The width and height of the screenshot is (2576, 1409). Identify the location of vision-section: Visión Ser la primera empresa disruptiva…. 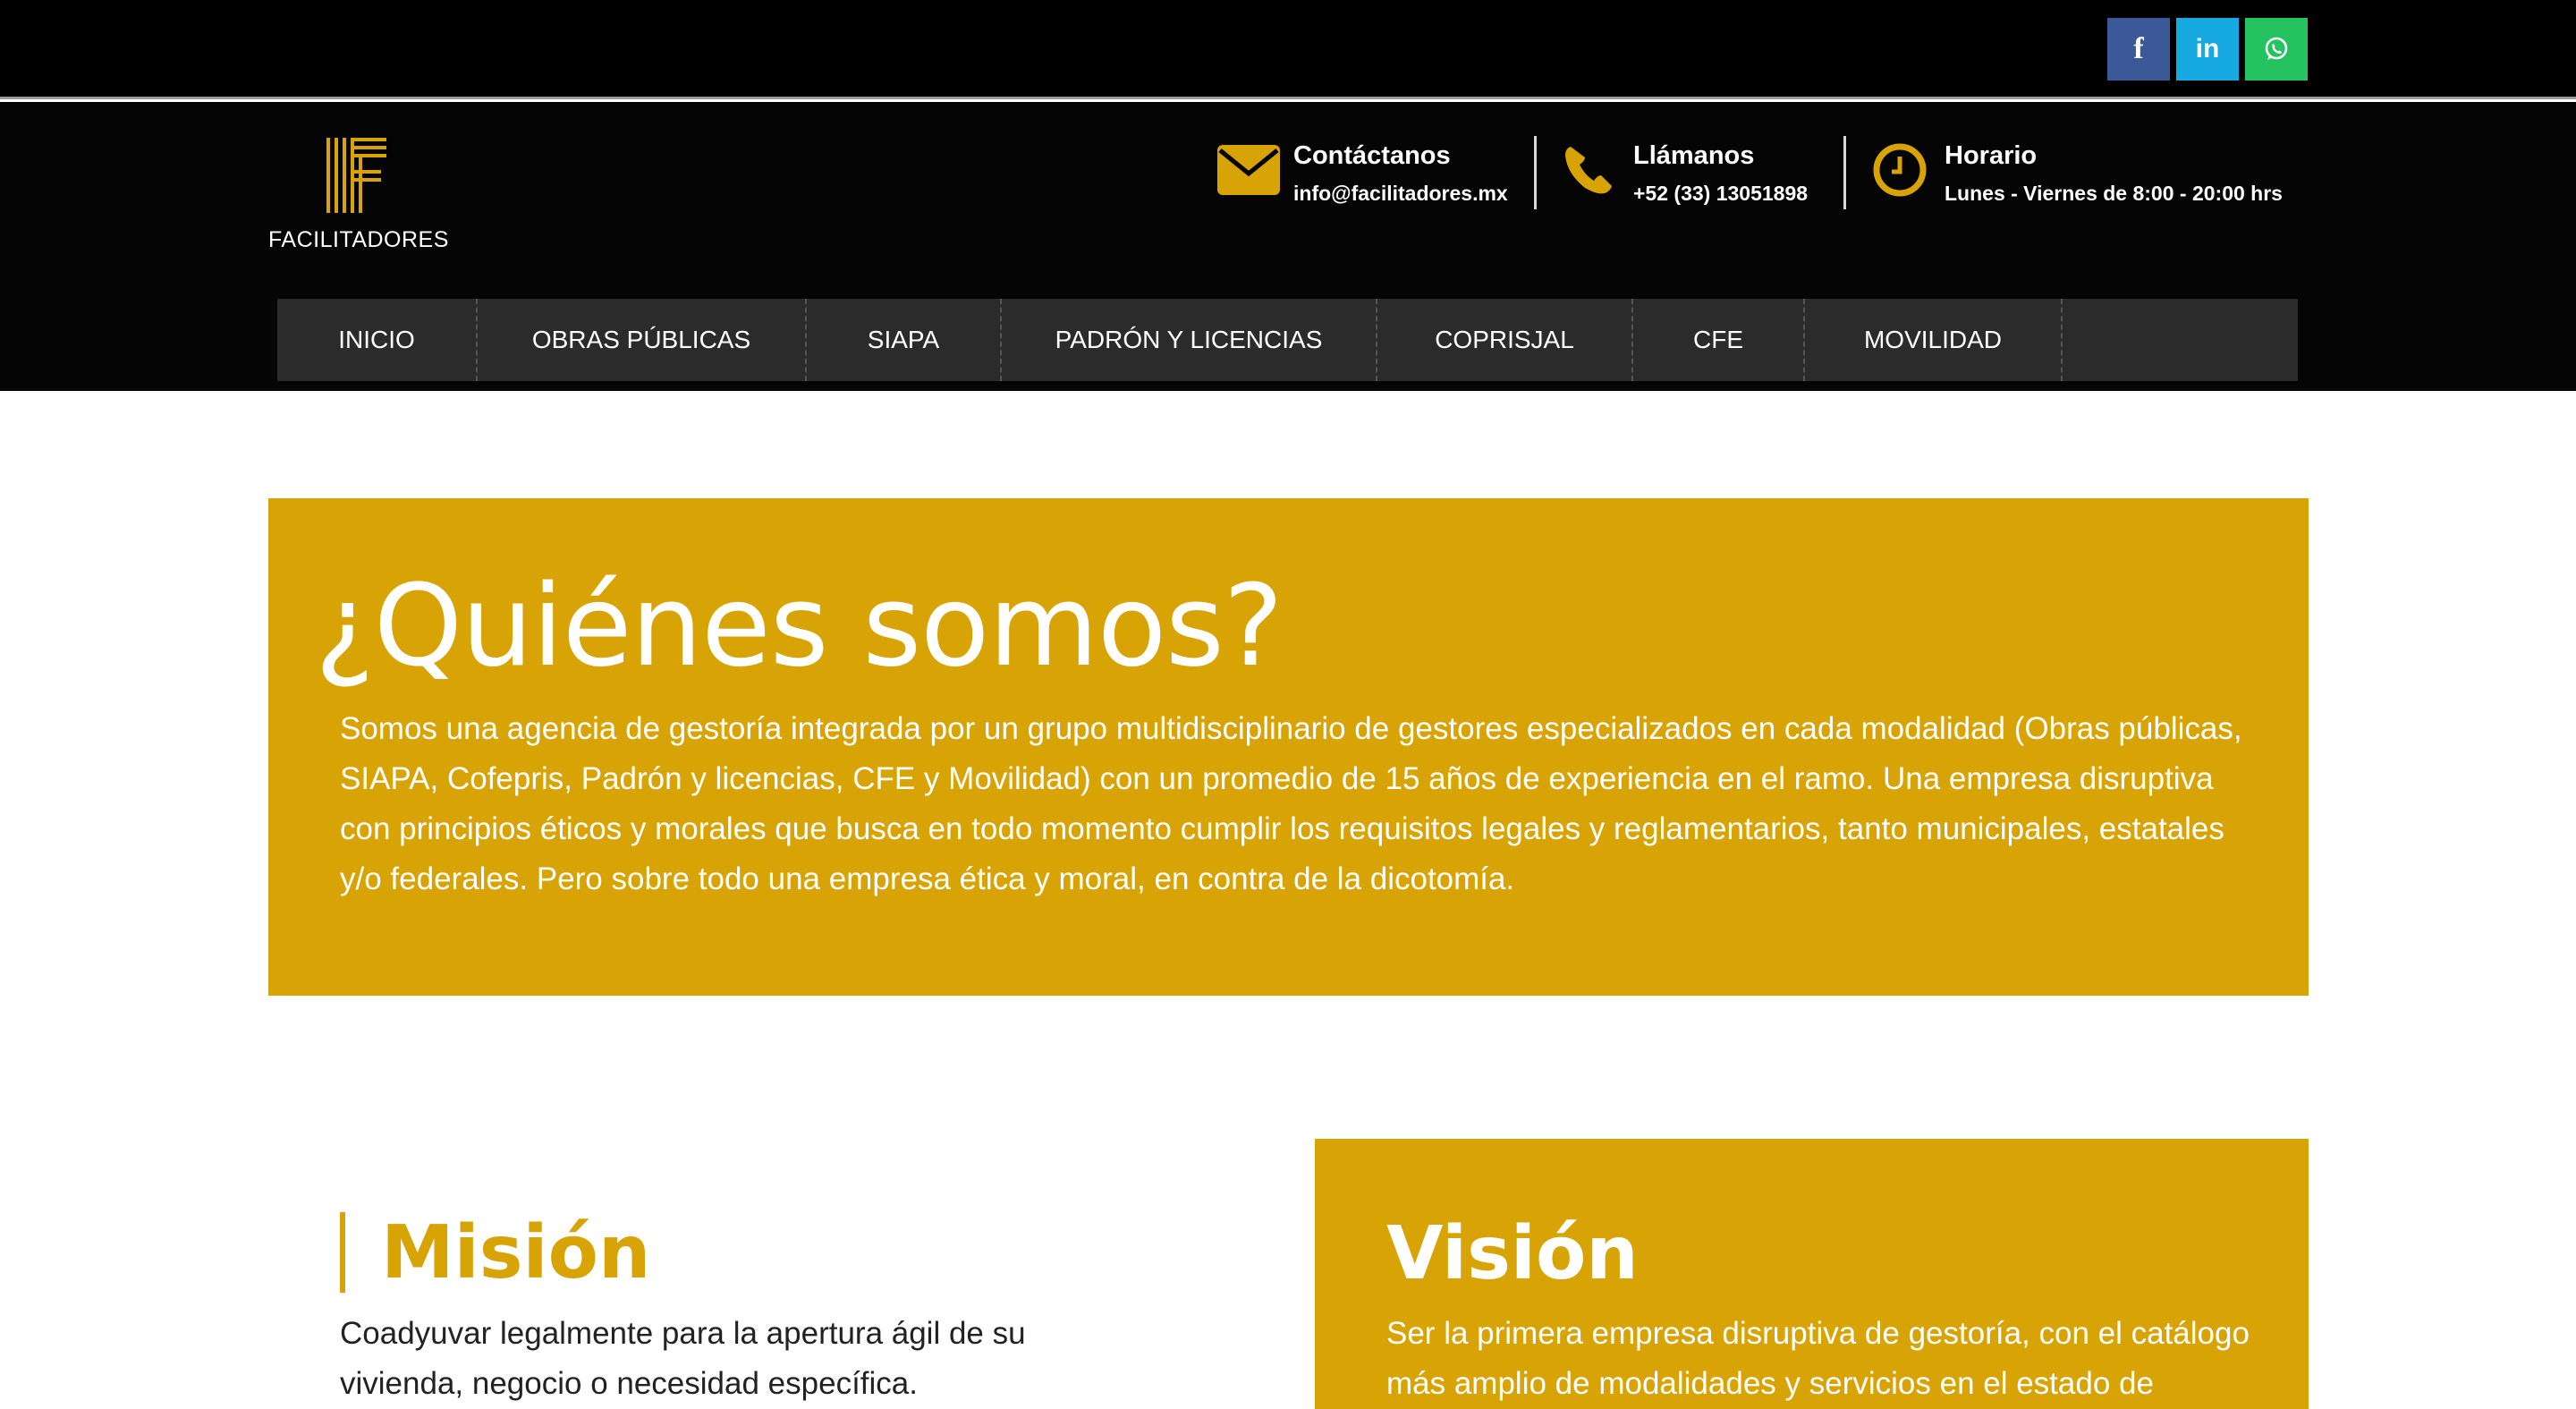
(1812, 1274).